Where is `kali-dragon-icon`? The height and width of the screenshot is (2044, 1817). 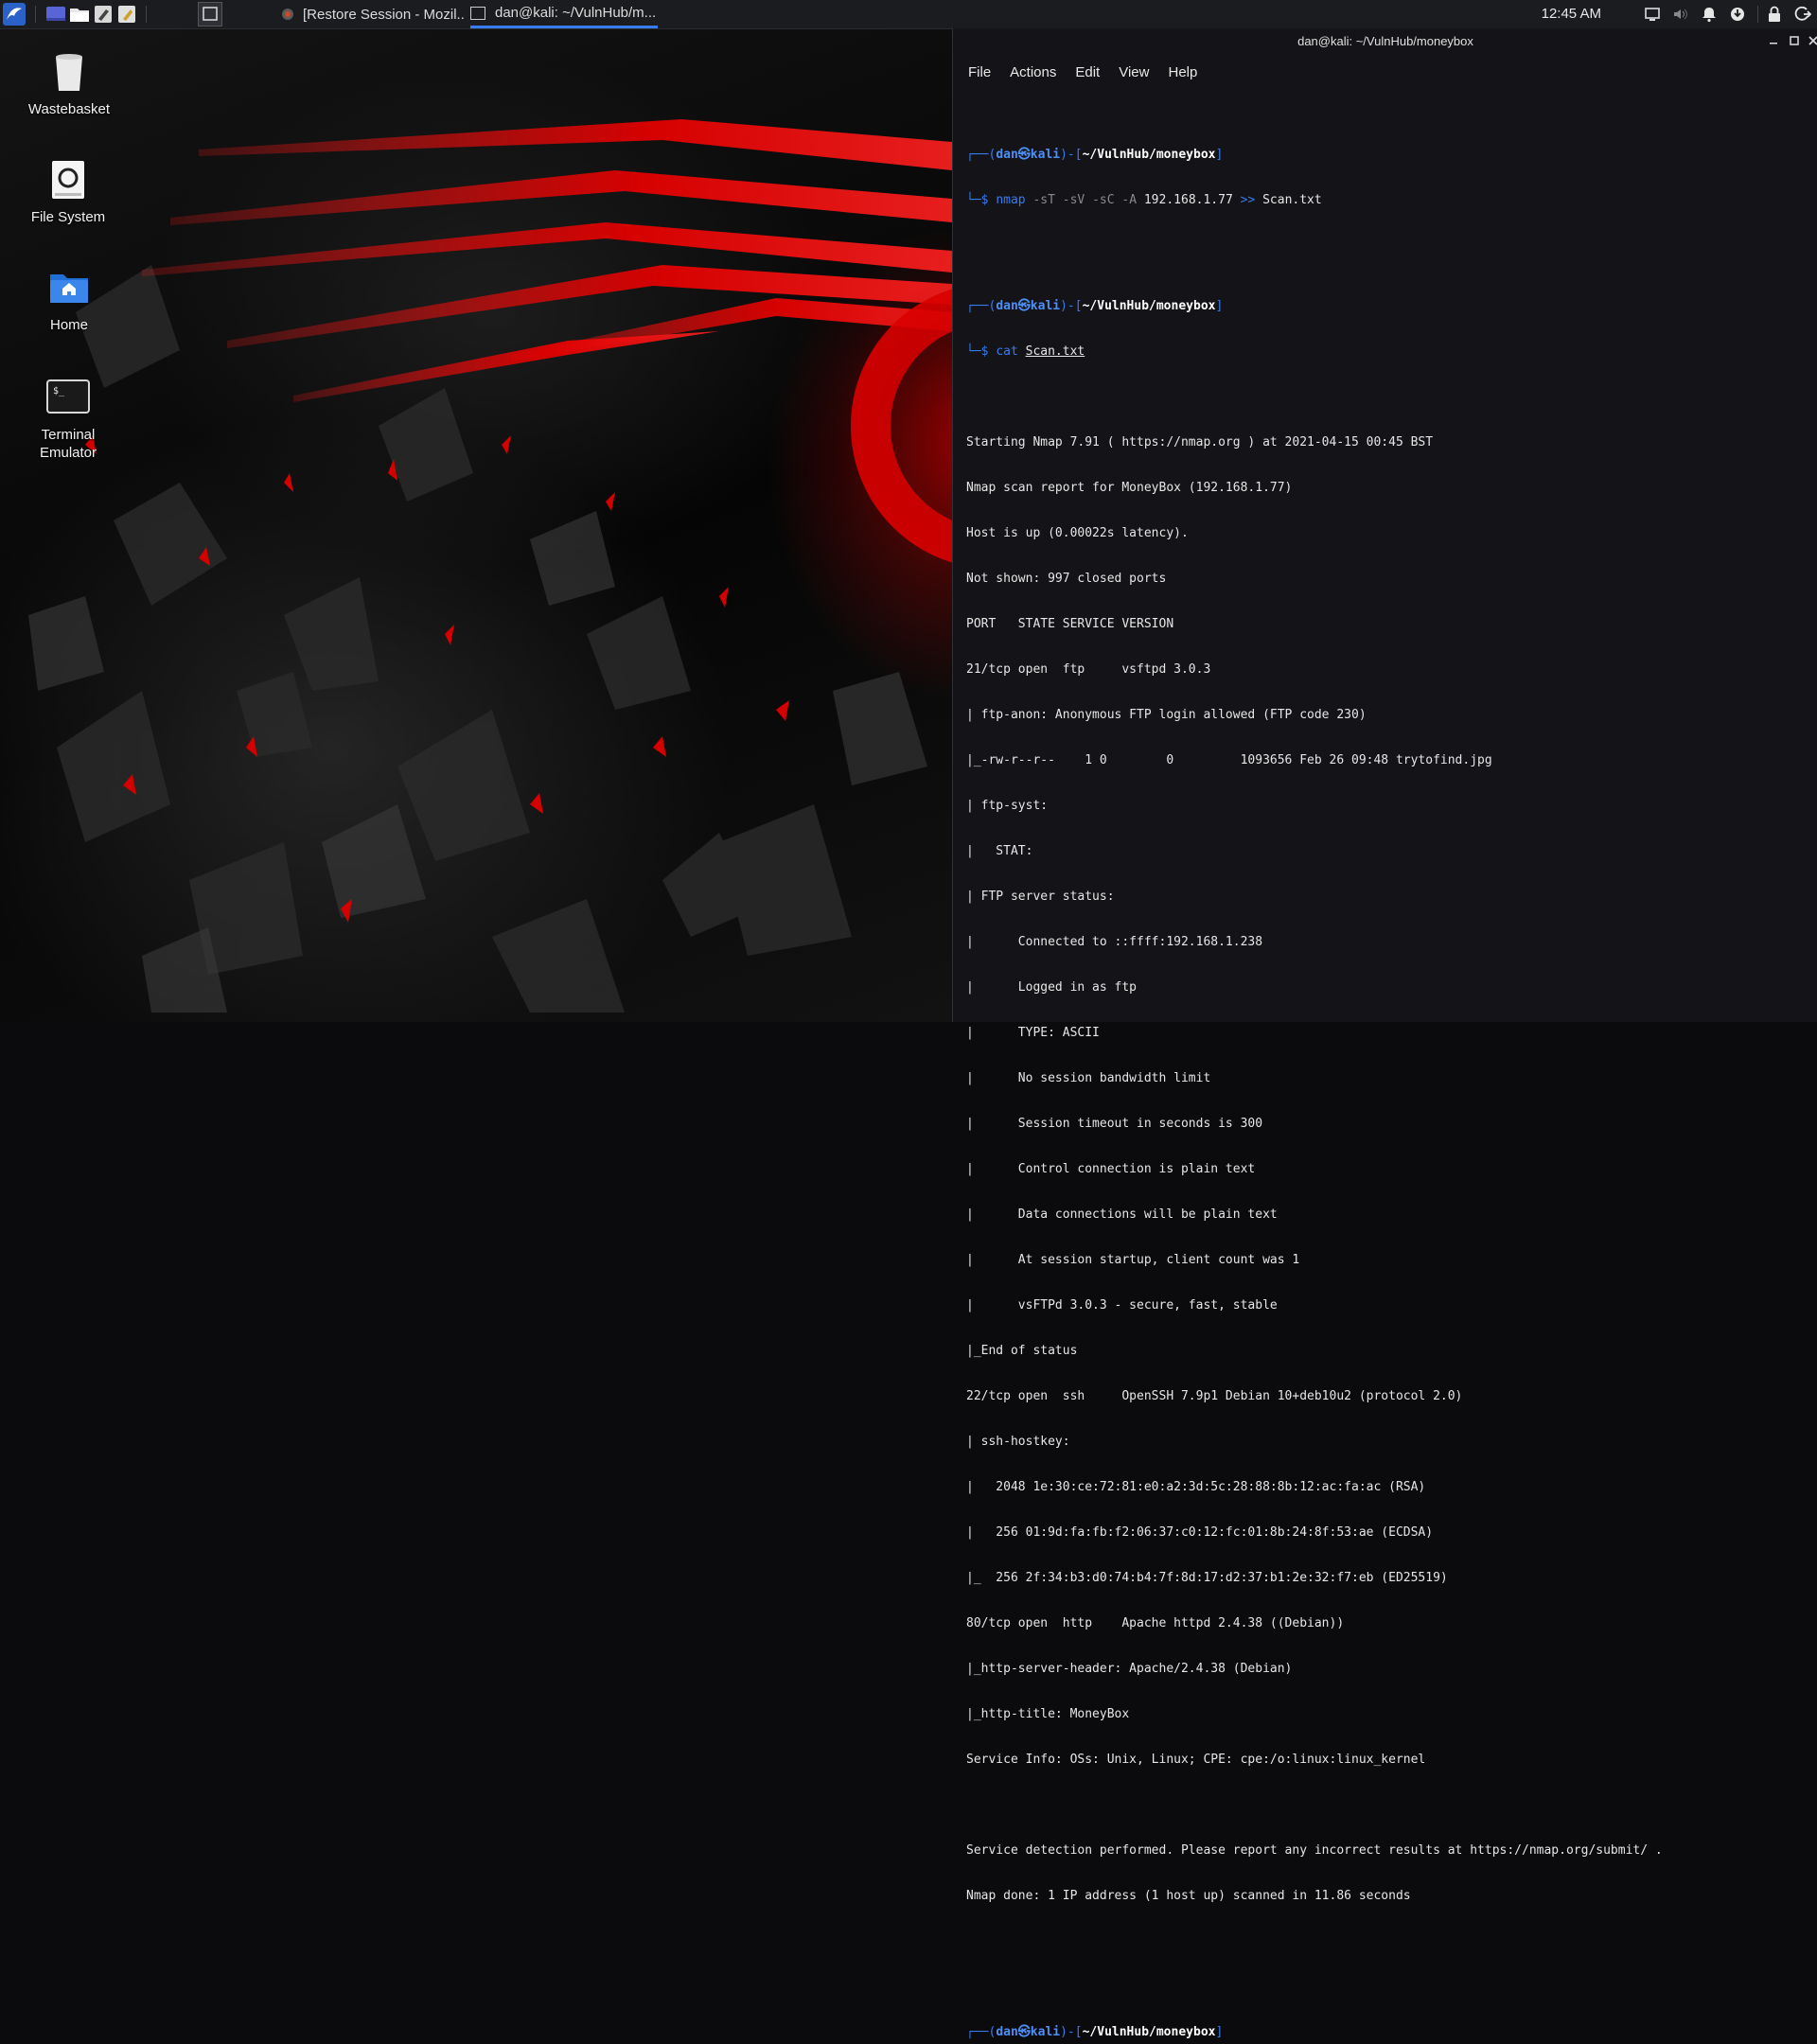
kali-dragon-icon is located at coordinates (14, 14).